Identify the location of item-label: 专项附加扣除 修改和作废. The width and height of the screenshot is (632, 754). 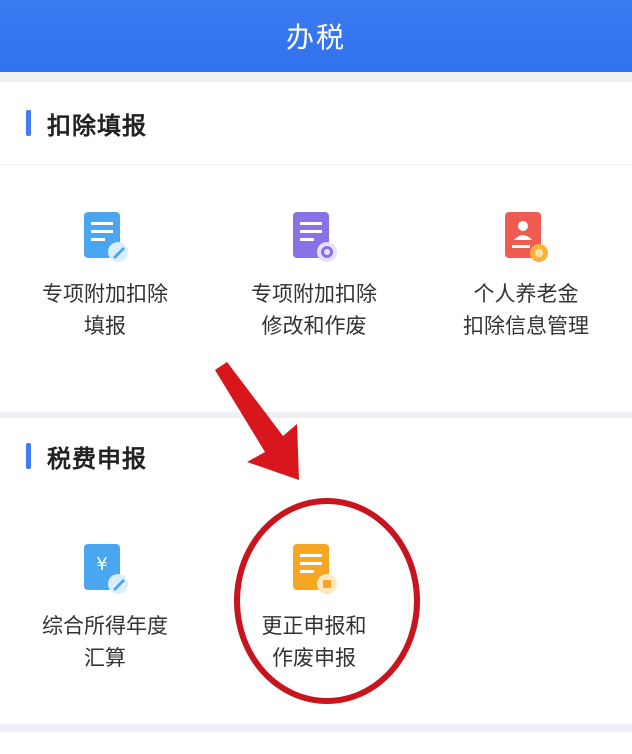
(314, 310).